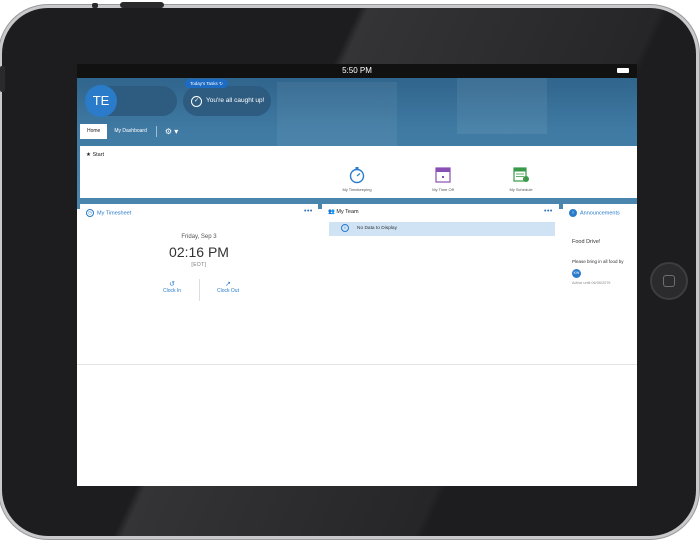 The image size is (700, 540). Describe the element at coordinates (440, 282) in the screenshot. I see `team-card: 👥 My Team ••• i No Data to Display` at that location.